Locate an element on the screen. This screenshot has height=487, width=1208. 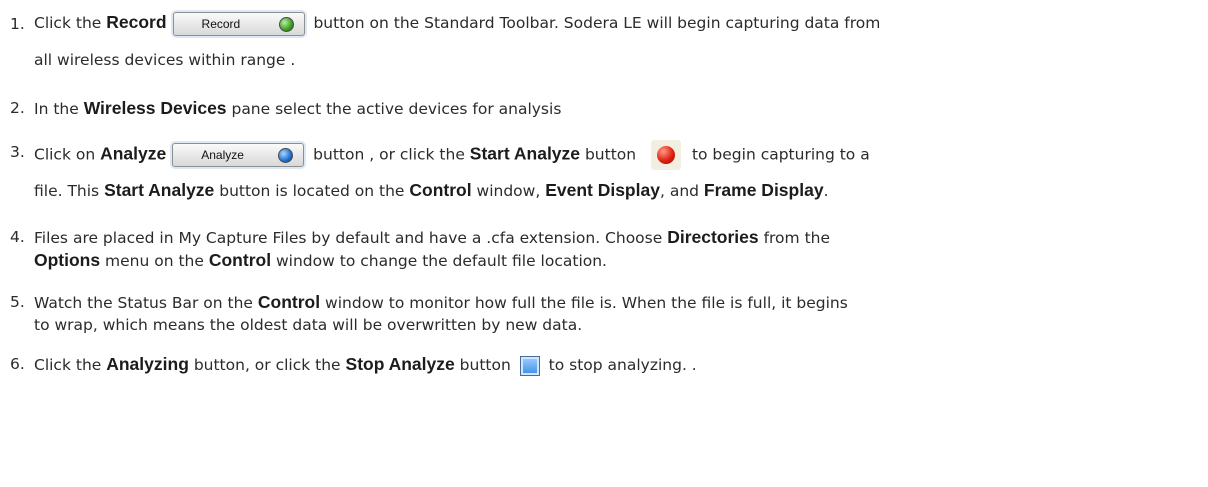
record-button: Record is located at coordinates (238, 23).